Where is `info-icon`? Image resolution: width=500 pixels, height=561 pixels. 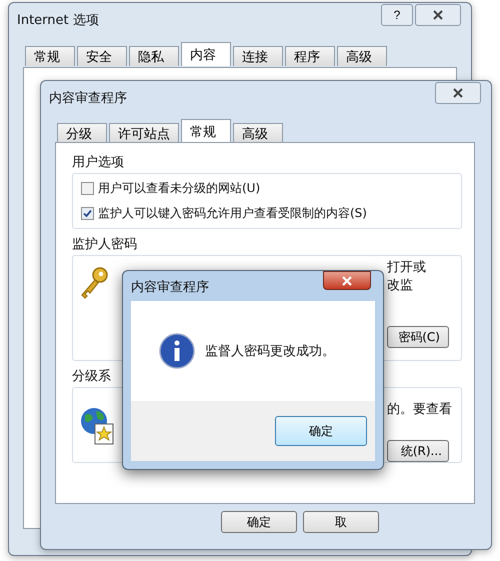 info-icon is located at coordinates (177, 351).